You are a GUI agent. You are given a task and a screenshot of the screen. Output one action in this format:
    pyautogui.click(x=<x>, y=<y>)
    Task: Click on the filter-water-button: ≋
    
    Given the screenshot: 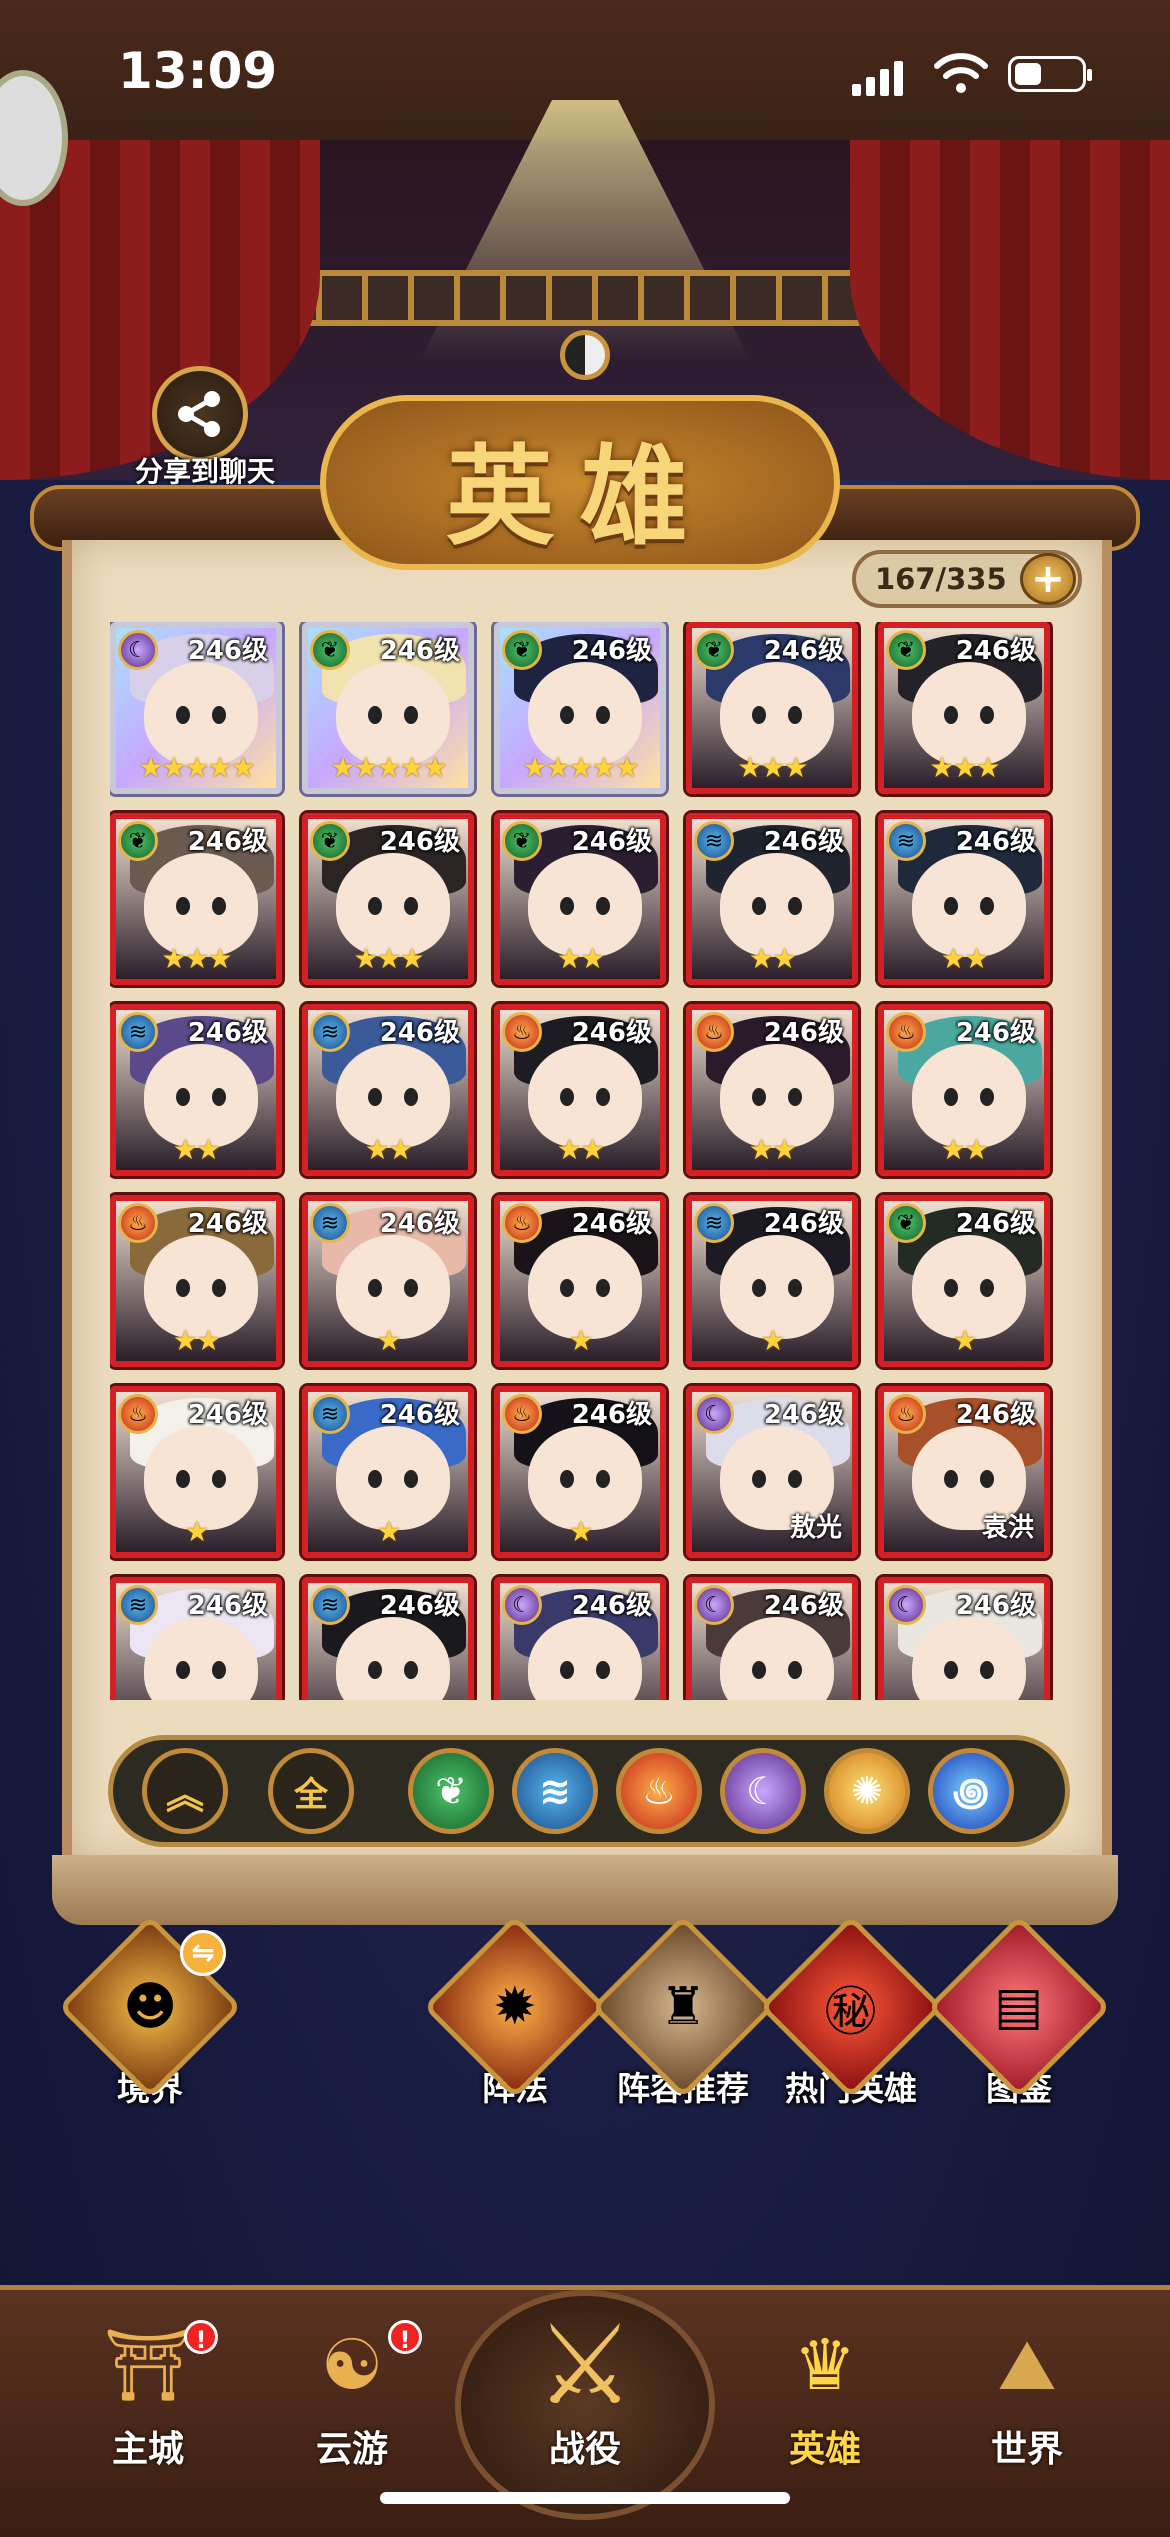 What is the action you would take?
    pyautogui.click(x=555, y=1791)
    